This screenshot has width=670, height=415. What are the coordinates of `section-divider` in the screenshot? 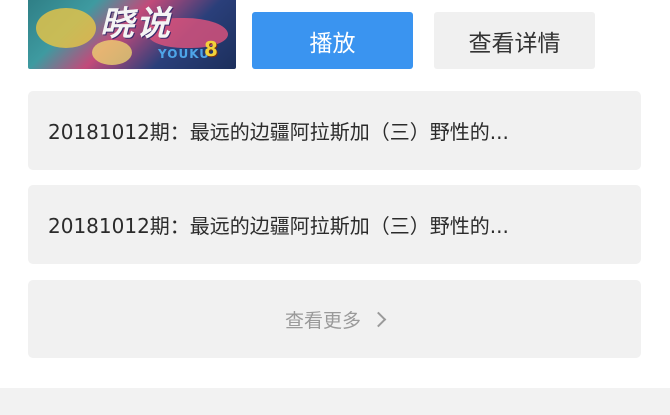 It's located at (335, 401).